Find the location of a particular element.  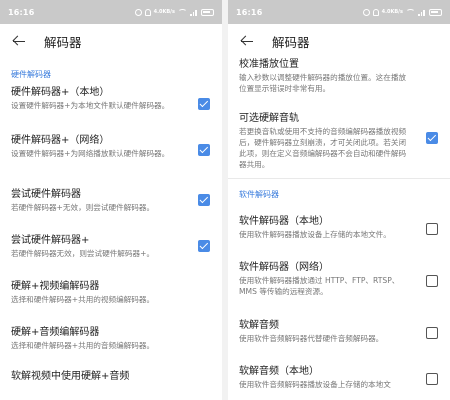

pref-summary: 选择和硬件解码器+共用的视频编解码器。 is located at coordinates (83, 299).